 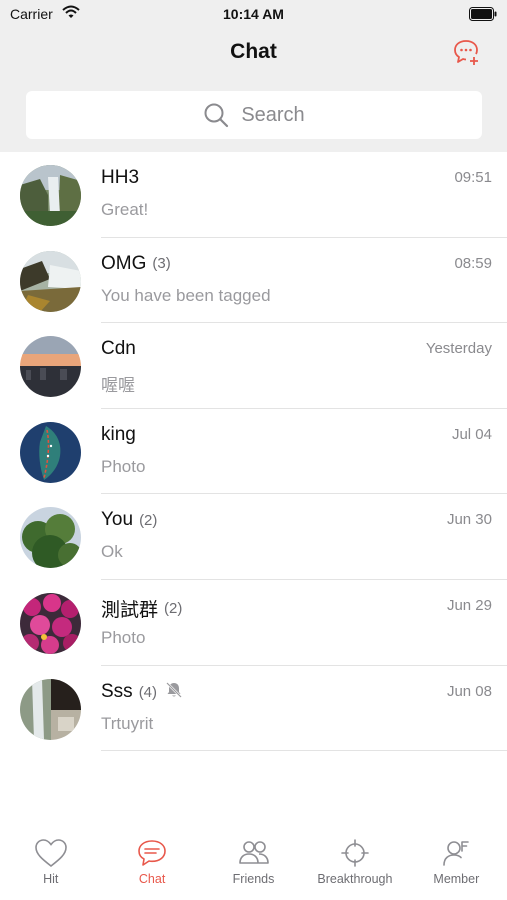 I want to click on chat-name: king, so click(x=118, y=434).